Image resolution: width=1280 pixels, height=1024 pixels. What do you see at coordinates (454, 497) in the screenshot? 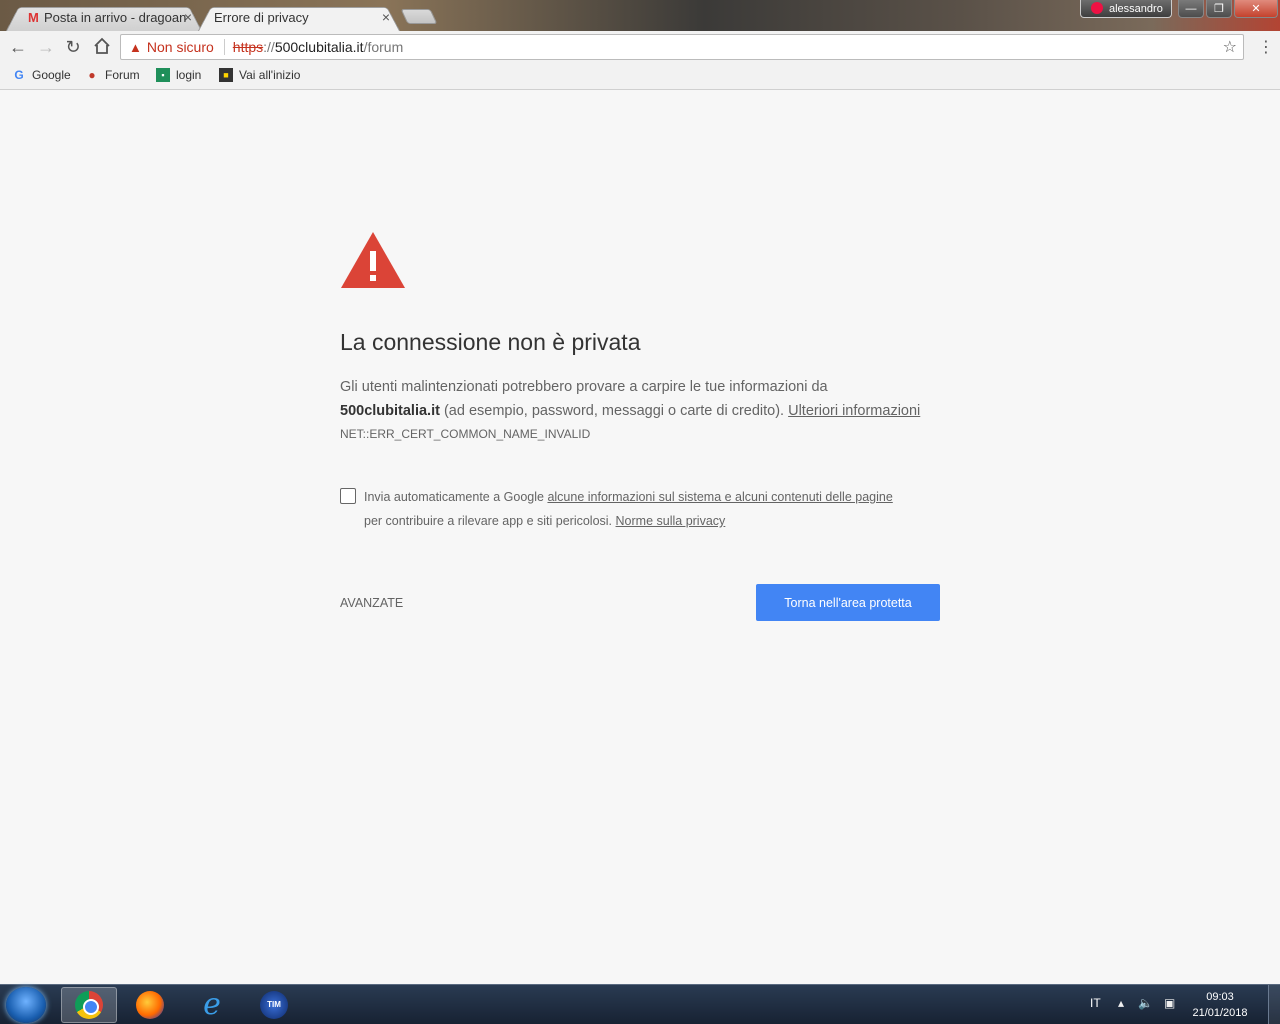
I see `optin-text: Invia automaticamente a Google` at bounding box center [454, 497].